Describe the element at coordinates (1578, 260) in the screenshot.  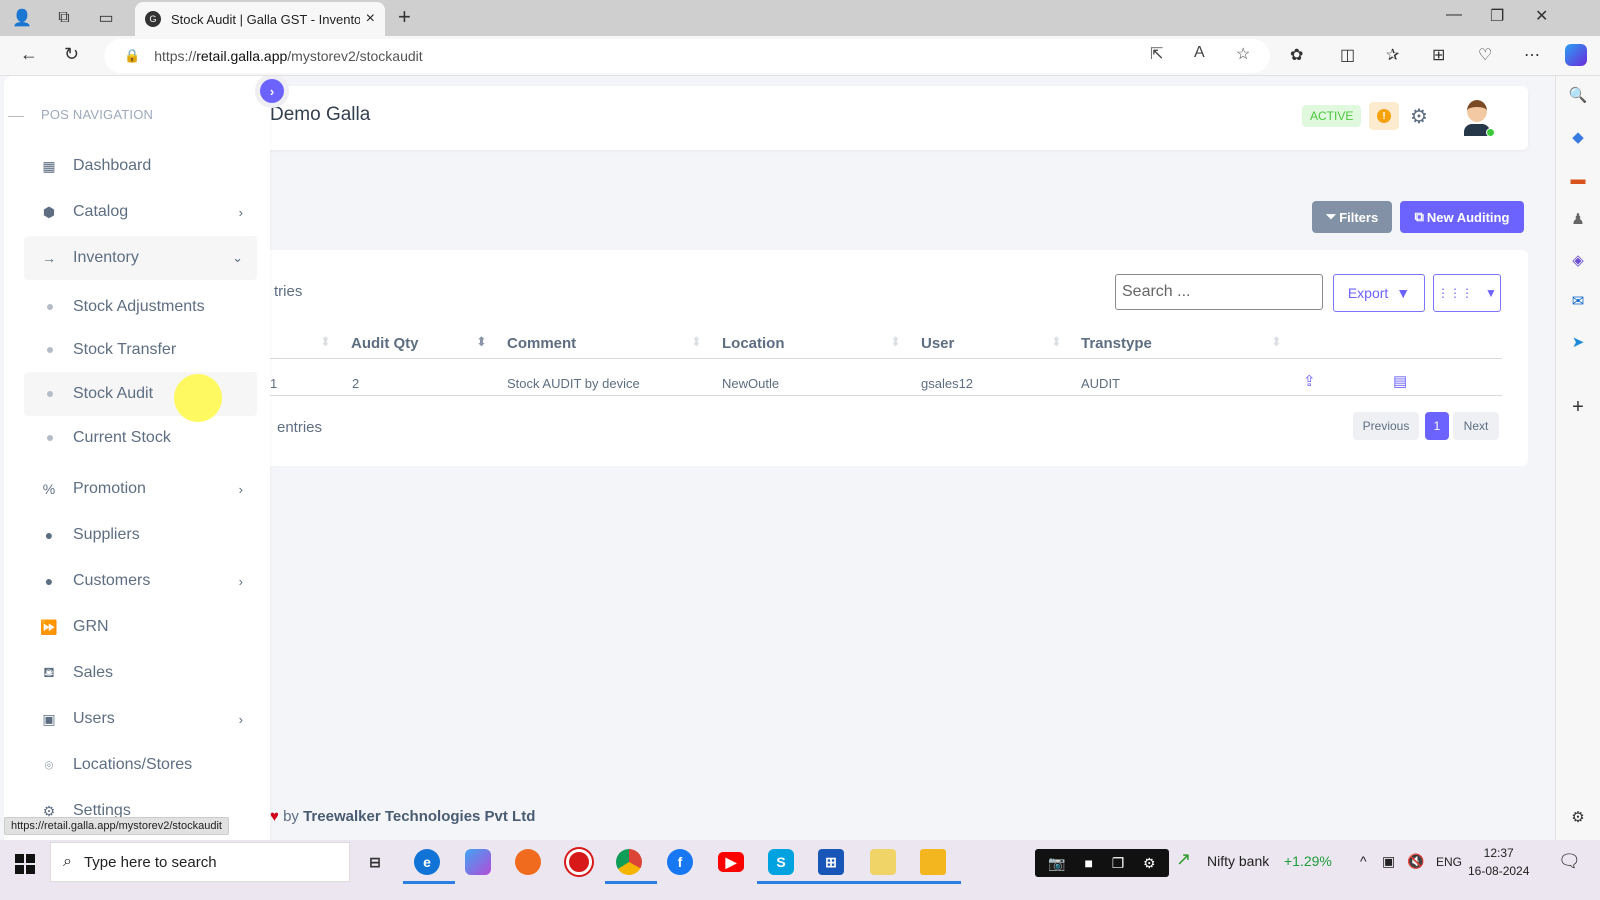
I see `microsoft365-icon: ◈` at that location.